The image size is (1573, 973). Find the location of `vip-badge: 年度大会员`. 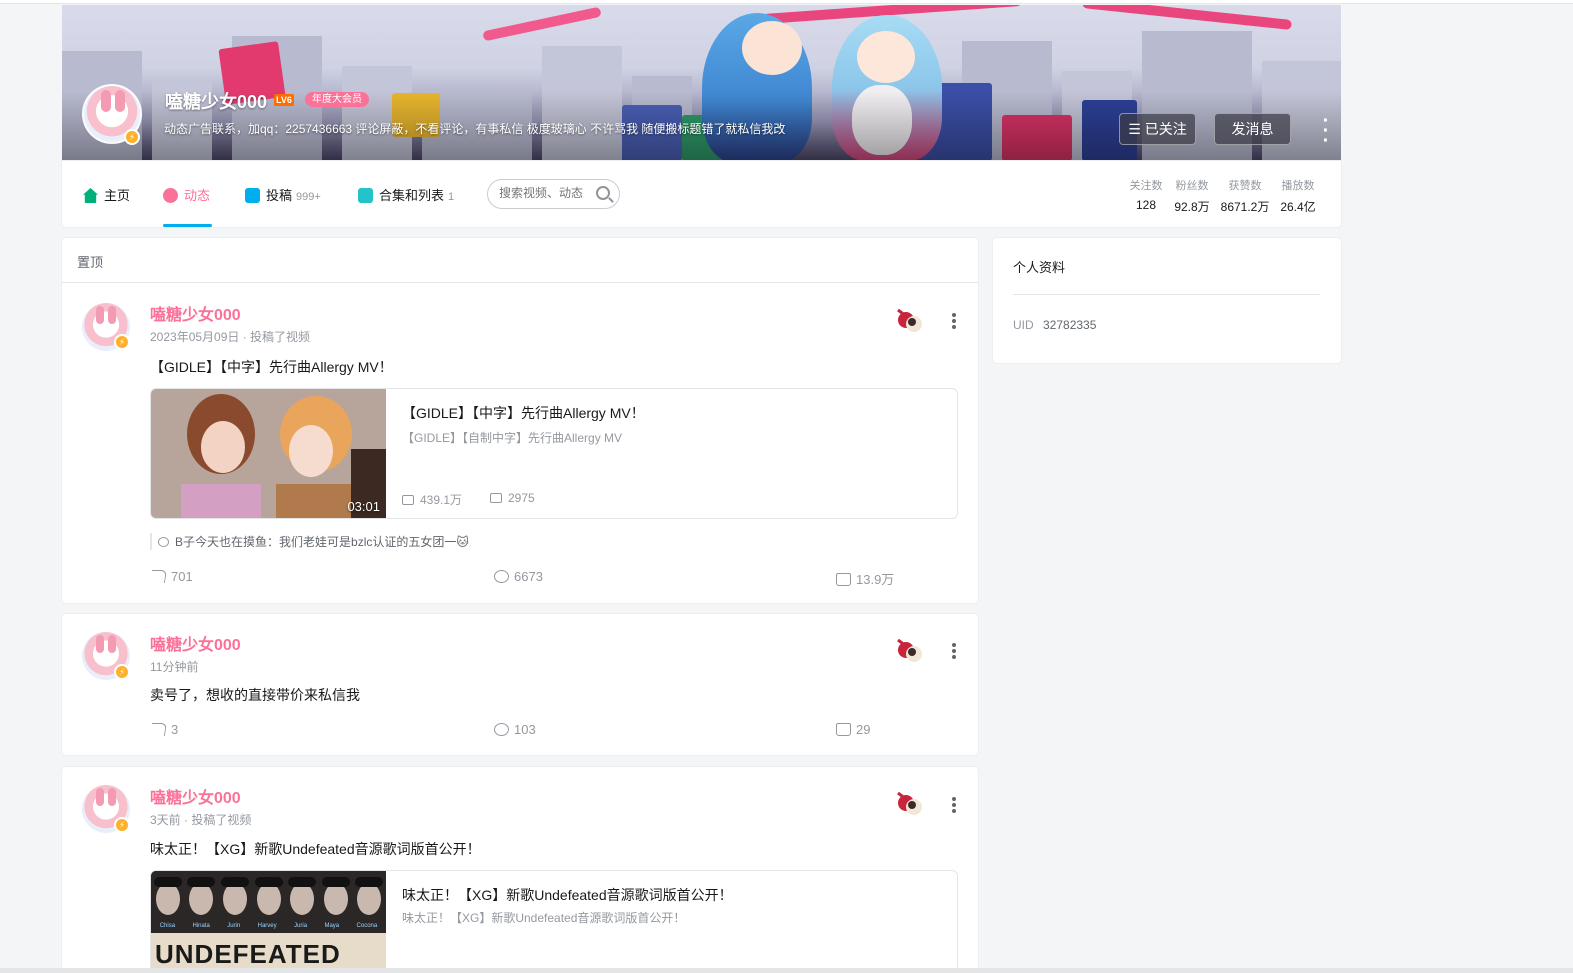

vip-badge: 年度大会员 is located at coordinates (337, 99).